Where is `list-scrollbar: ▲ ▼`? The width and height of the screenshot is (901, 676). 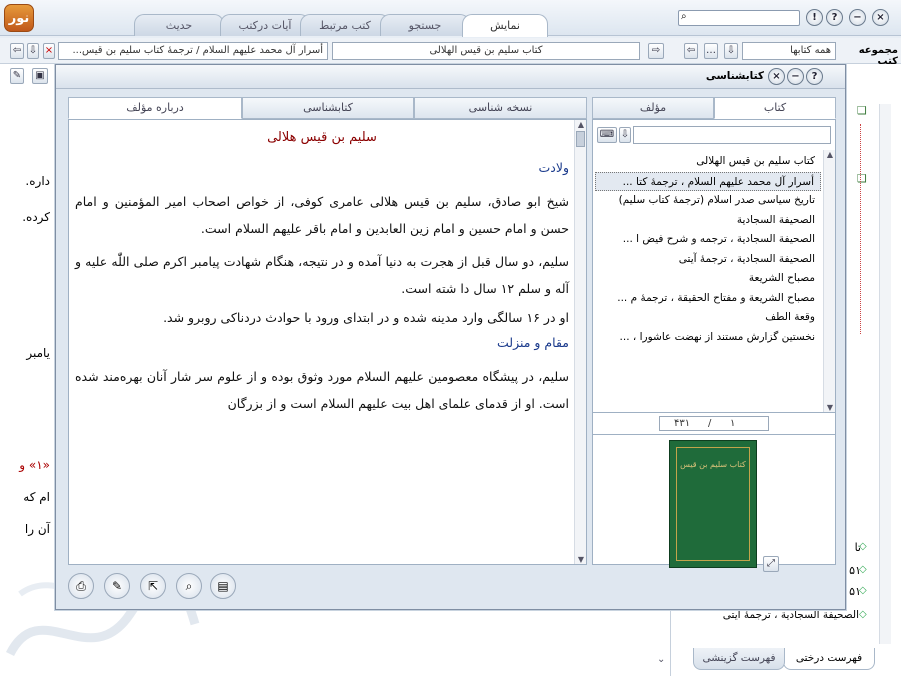
list-scrollbar: ▲ ▼ is located at coordinates (829, 281).